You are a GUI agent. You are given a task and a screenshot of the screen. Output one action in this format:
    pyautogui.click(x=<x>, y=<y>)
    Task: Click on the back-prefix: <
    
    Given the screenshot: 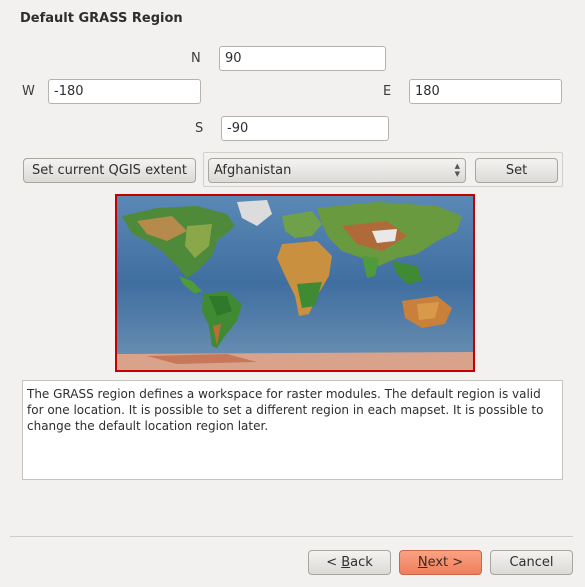 What is the action you would take?
    pyautogui.click(x=334, y=562)
    